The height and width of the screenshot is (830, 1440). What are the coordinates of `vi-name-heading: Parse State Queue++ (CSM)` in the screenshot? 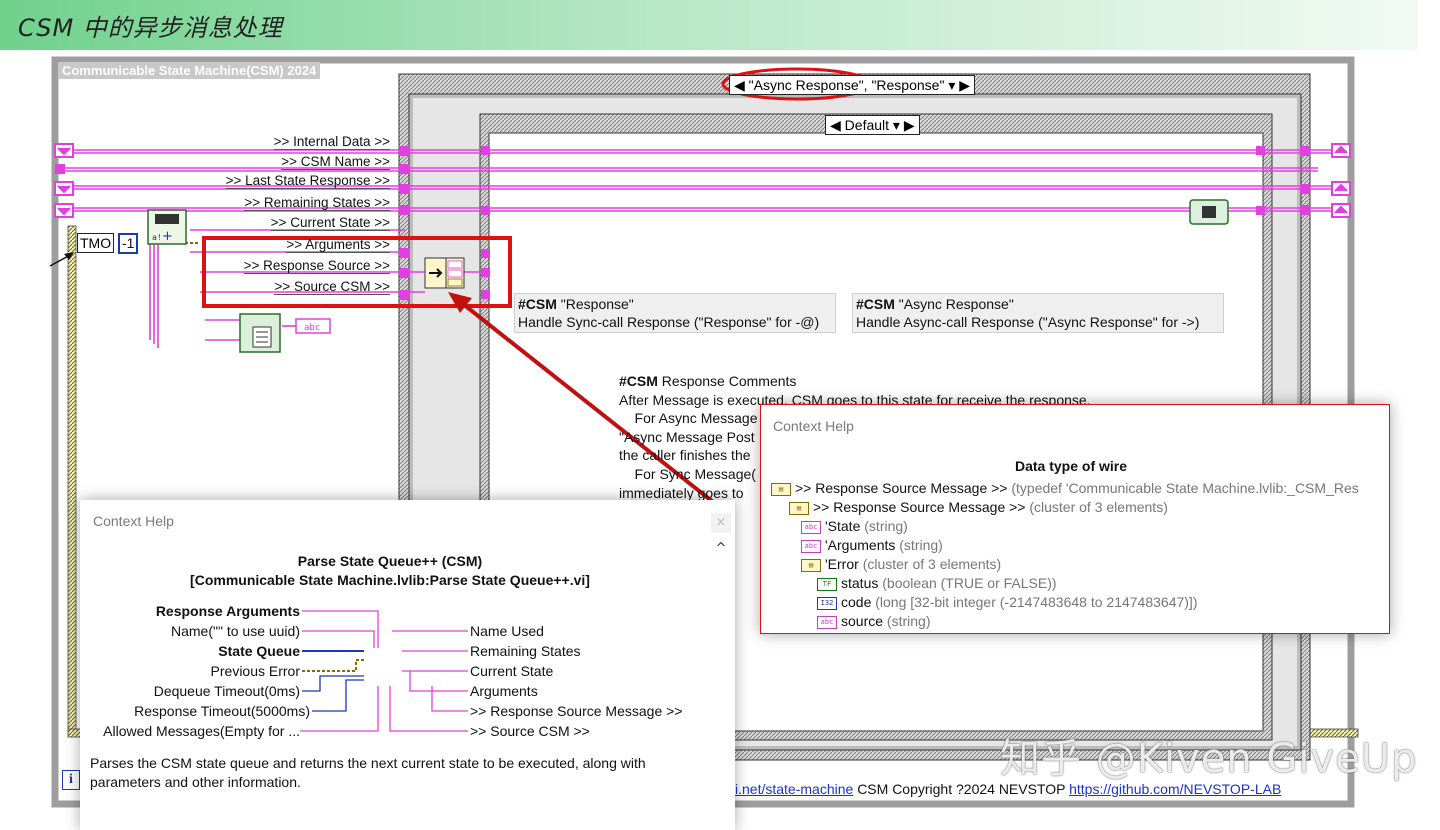 It's located at (390, 561).